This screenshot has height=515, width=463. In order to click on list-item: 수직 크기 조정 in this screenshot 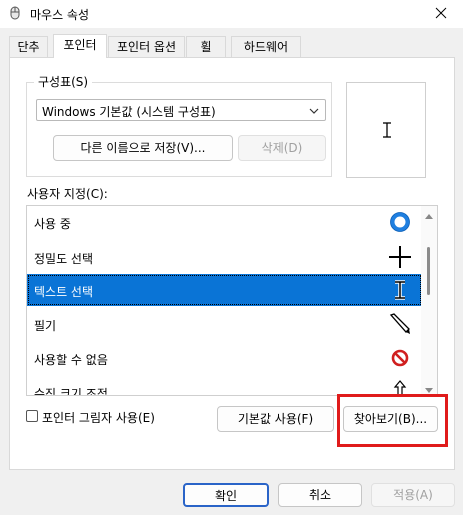, I will do `click(224, 386)`.